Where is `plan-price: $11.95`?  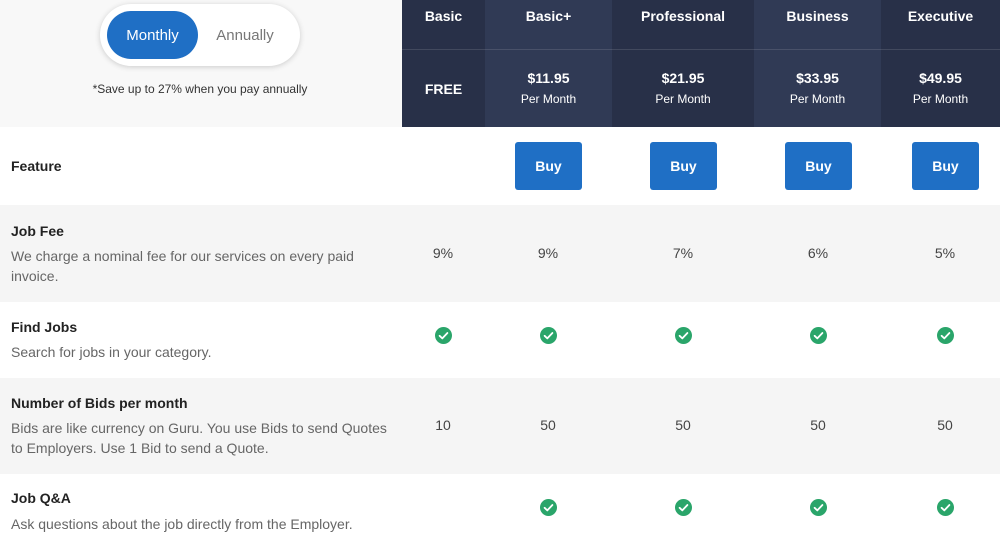
plan-price: $11.95 is located at coordinates (548, 78).